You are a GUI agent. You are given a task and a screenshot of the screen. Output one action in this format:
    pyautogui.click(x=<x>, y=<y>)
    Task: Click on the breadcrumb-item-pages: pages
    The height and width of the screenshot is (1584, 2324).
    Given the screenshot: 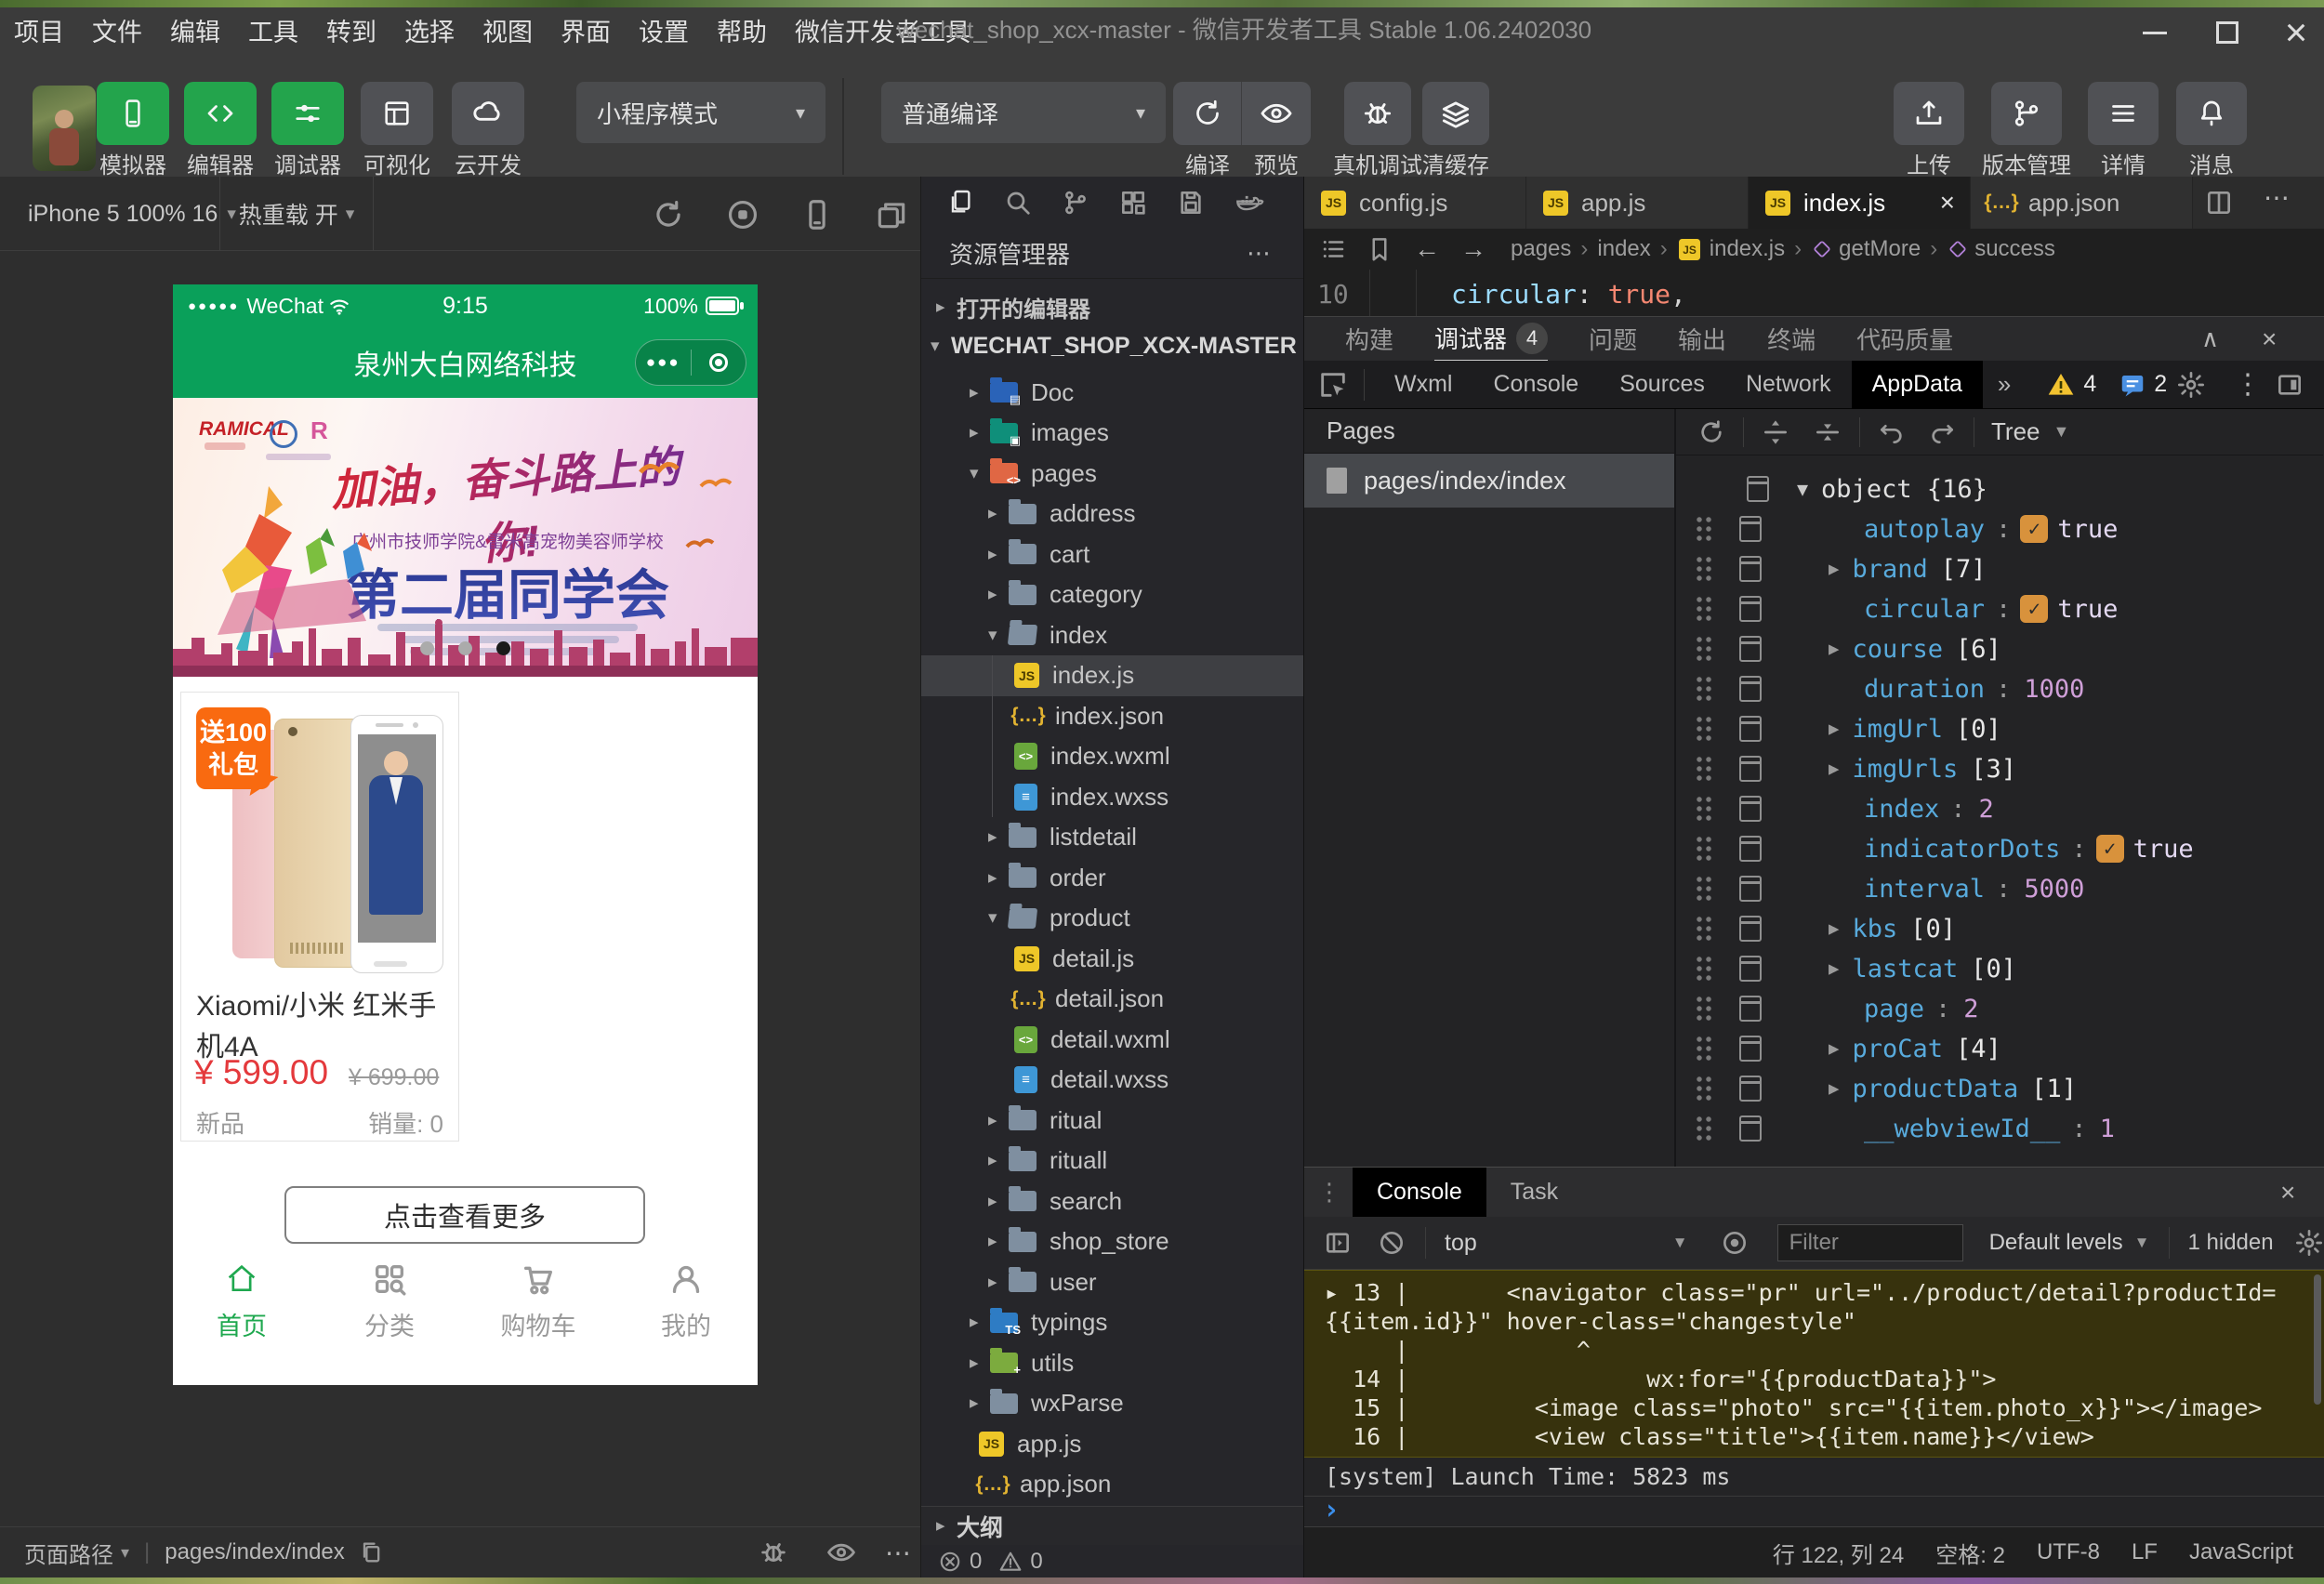 What is the action you would take?
    pyautogui.click(x=1541, y=249)
    